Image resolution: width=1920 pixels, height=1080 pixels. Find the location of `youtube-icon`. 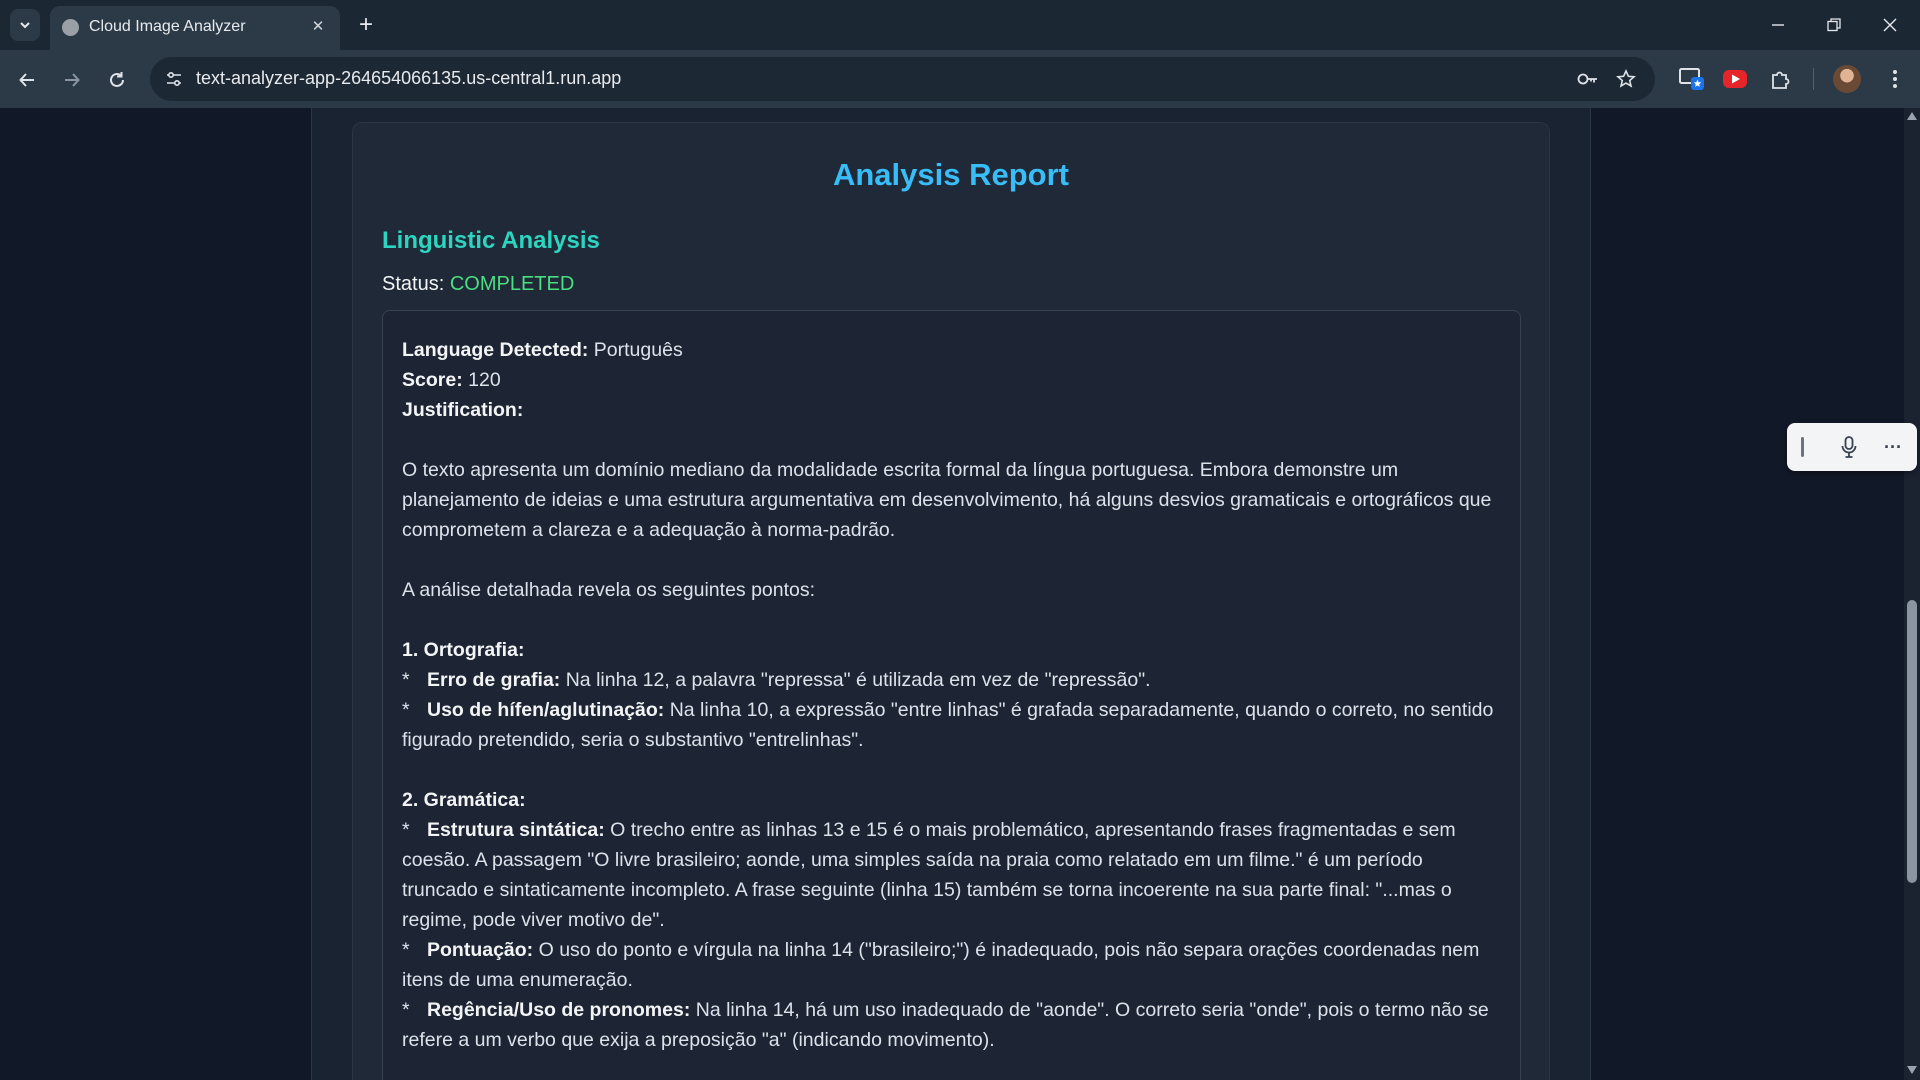

youtube-icon is located at coordinates (1735, 79).